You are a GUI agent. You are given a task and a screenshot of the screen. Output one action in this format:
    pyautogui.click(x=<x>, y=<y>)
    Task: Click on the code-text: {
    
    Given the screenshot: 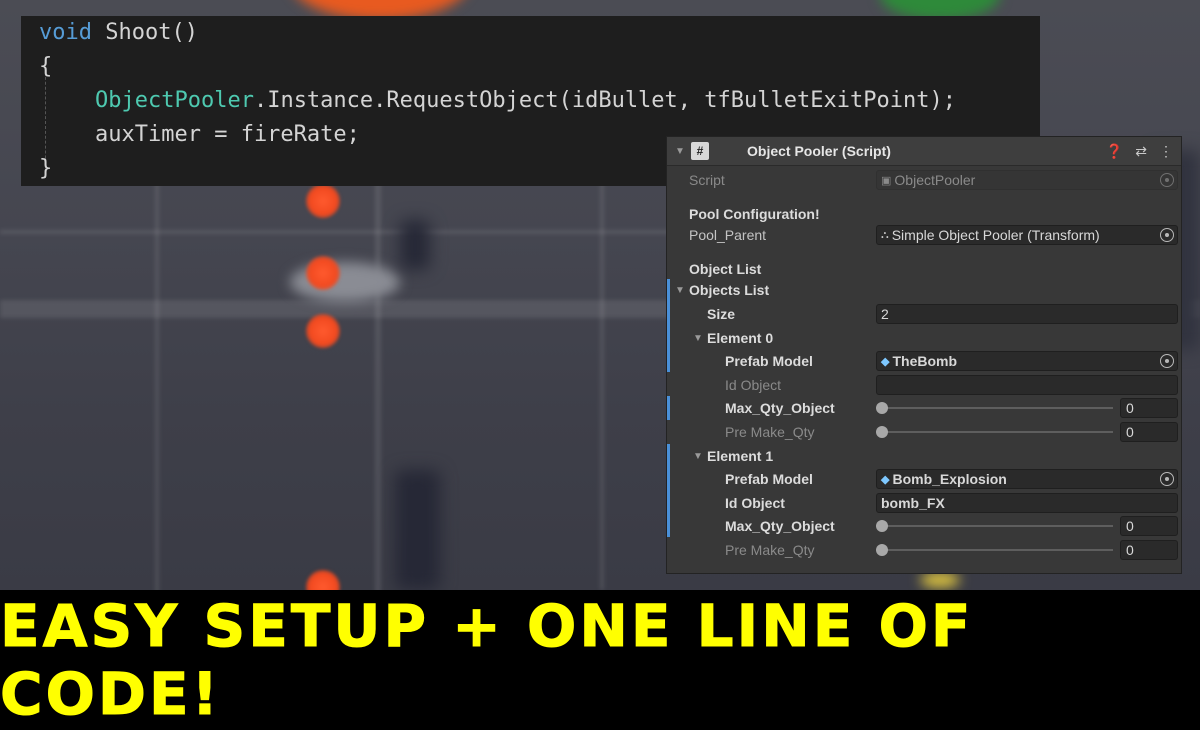 What is the action you would take?
    pyautogui.click(x=46, y=66)
    